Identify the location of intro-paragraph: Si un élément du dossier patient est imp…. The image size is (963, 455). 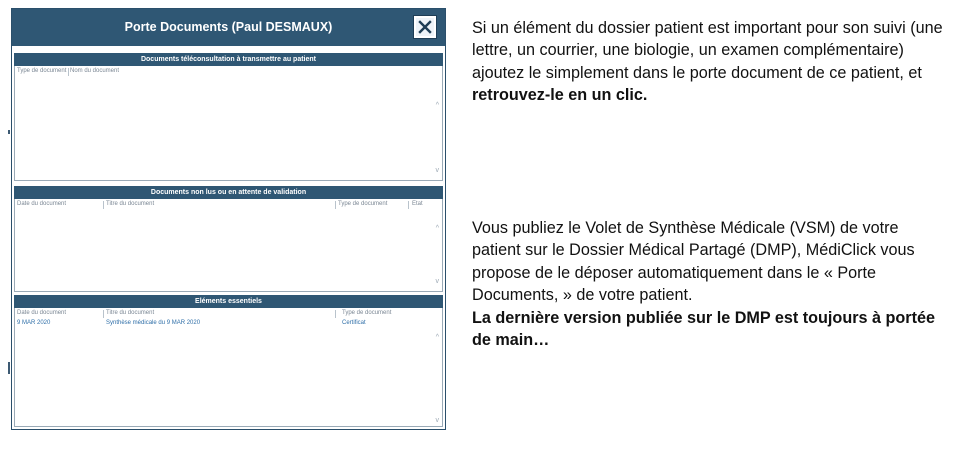
(711, 62).